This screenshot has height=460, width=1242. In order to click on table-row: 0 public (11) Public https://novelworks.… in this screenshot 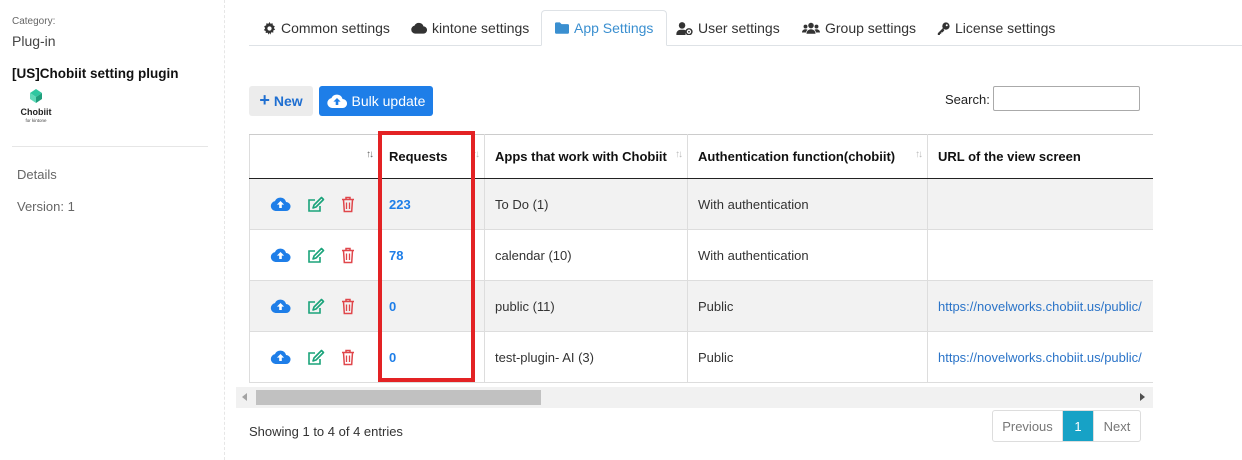, I will do `click(701, 306)`.